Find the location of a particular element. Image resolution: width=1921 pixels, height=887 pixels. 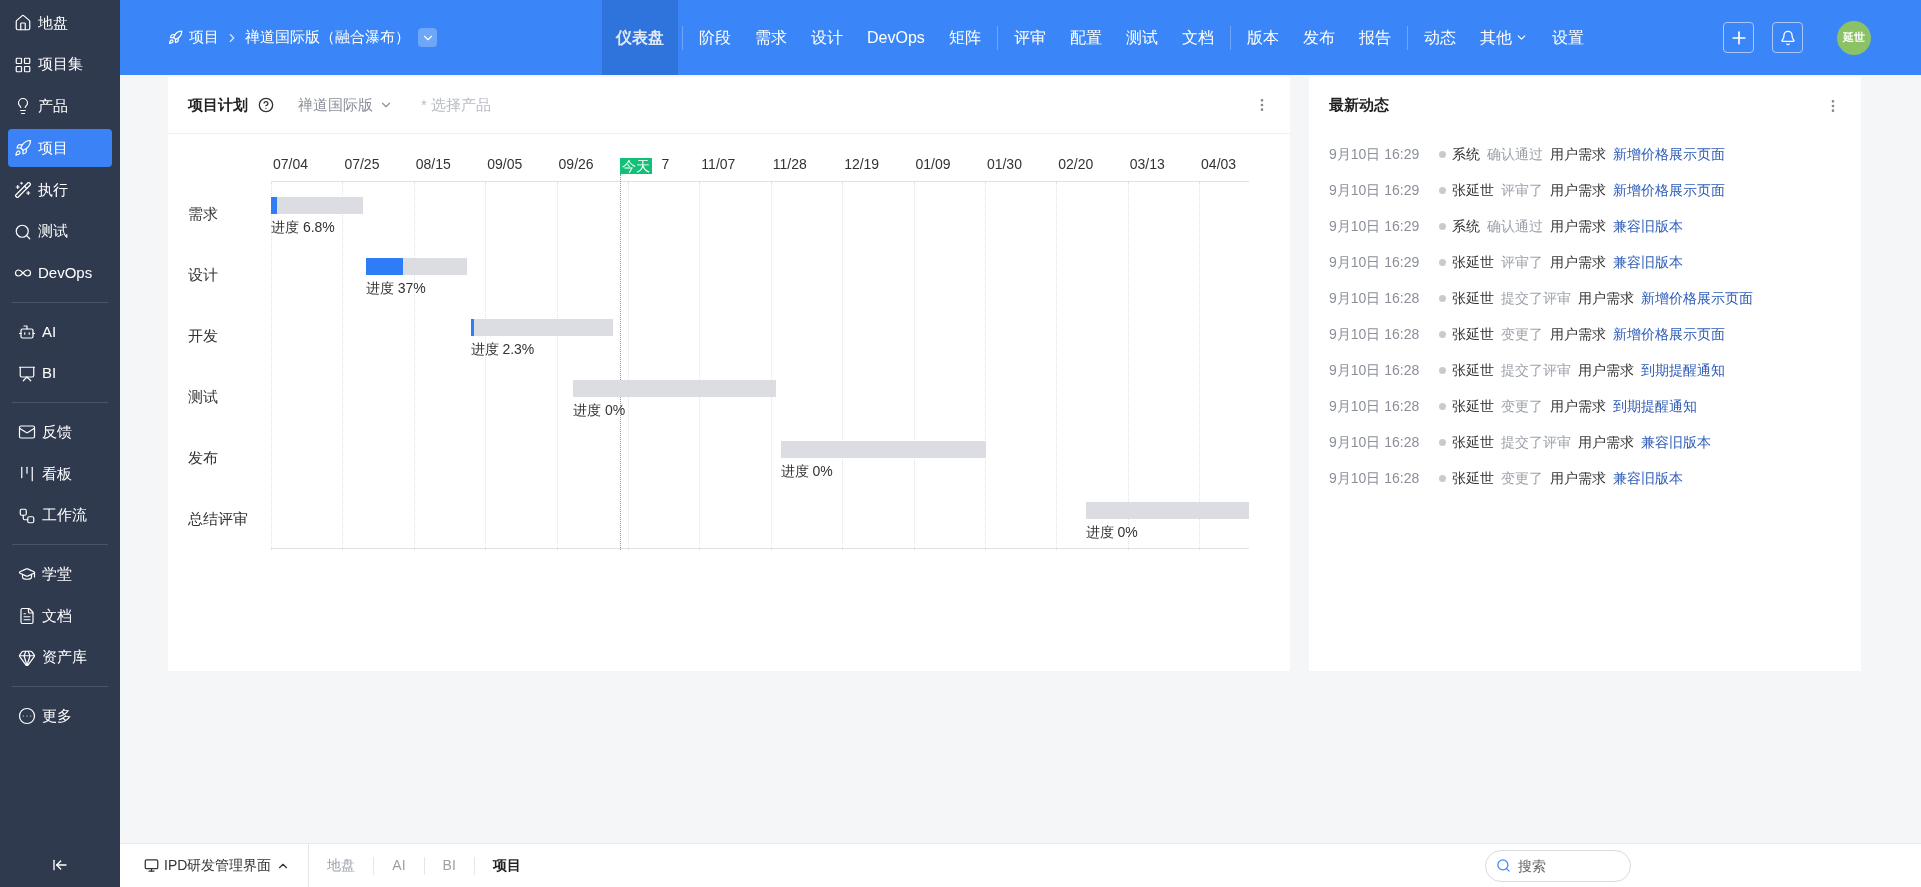

notifications-button is located at coordinates (1787, 37).